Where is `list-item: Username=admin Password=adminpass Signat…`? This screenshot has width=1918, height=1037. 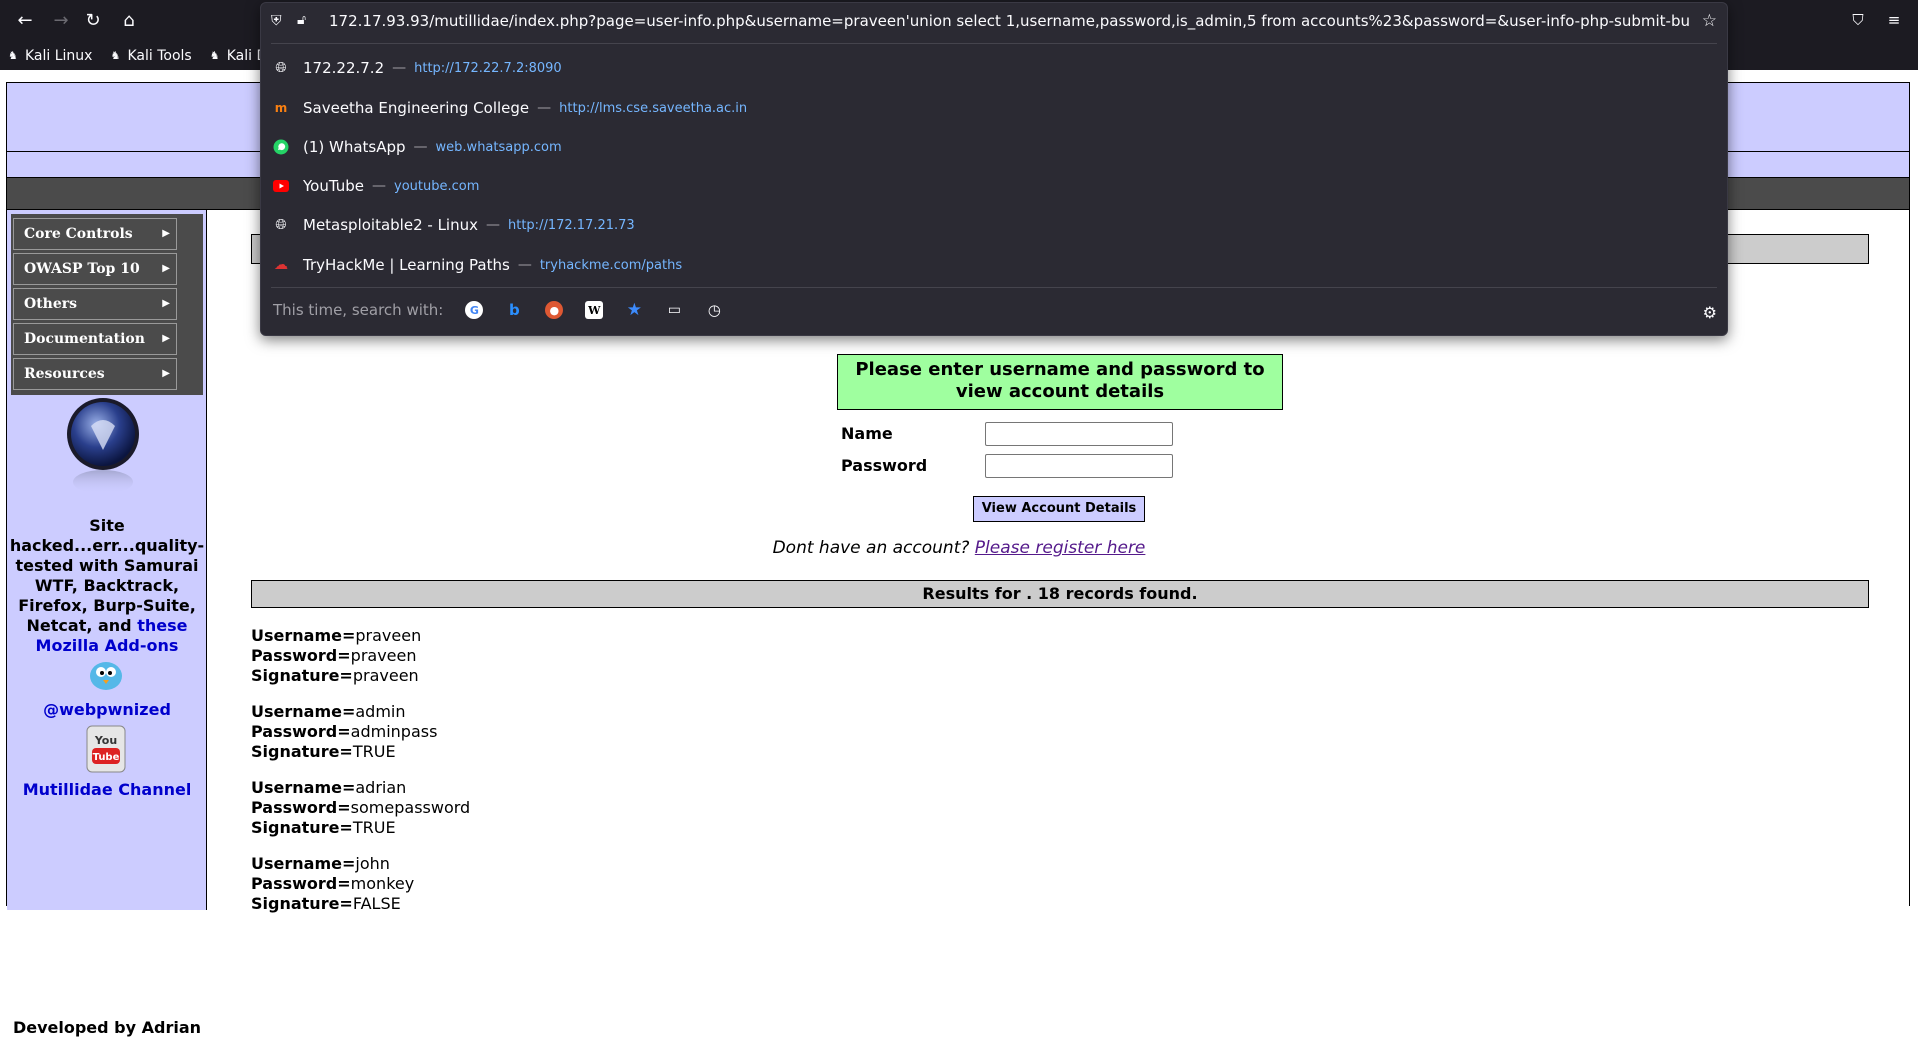
list-item: Username=admin Password=adminpass Signat… is located at coordinates (344, 731).